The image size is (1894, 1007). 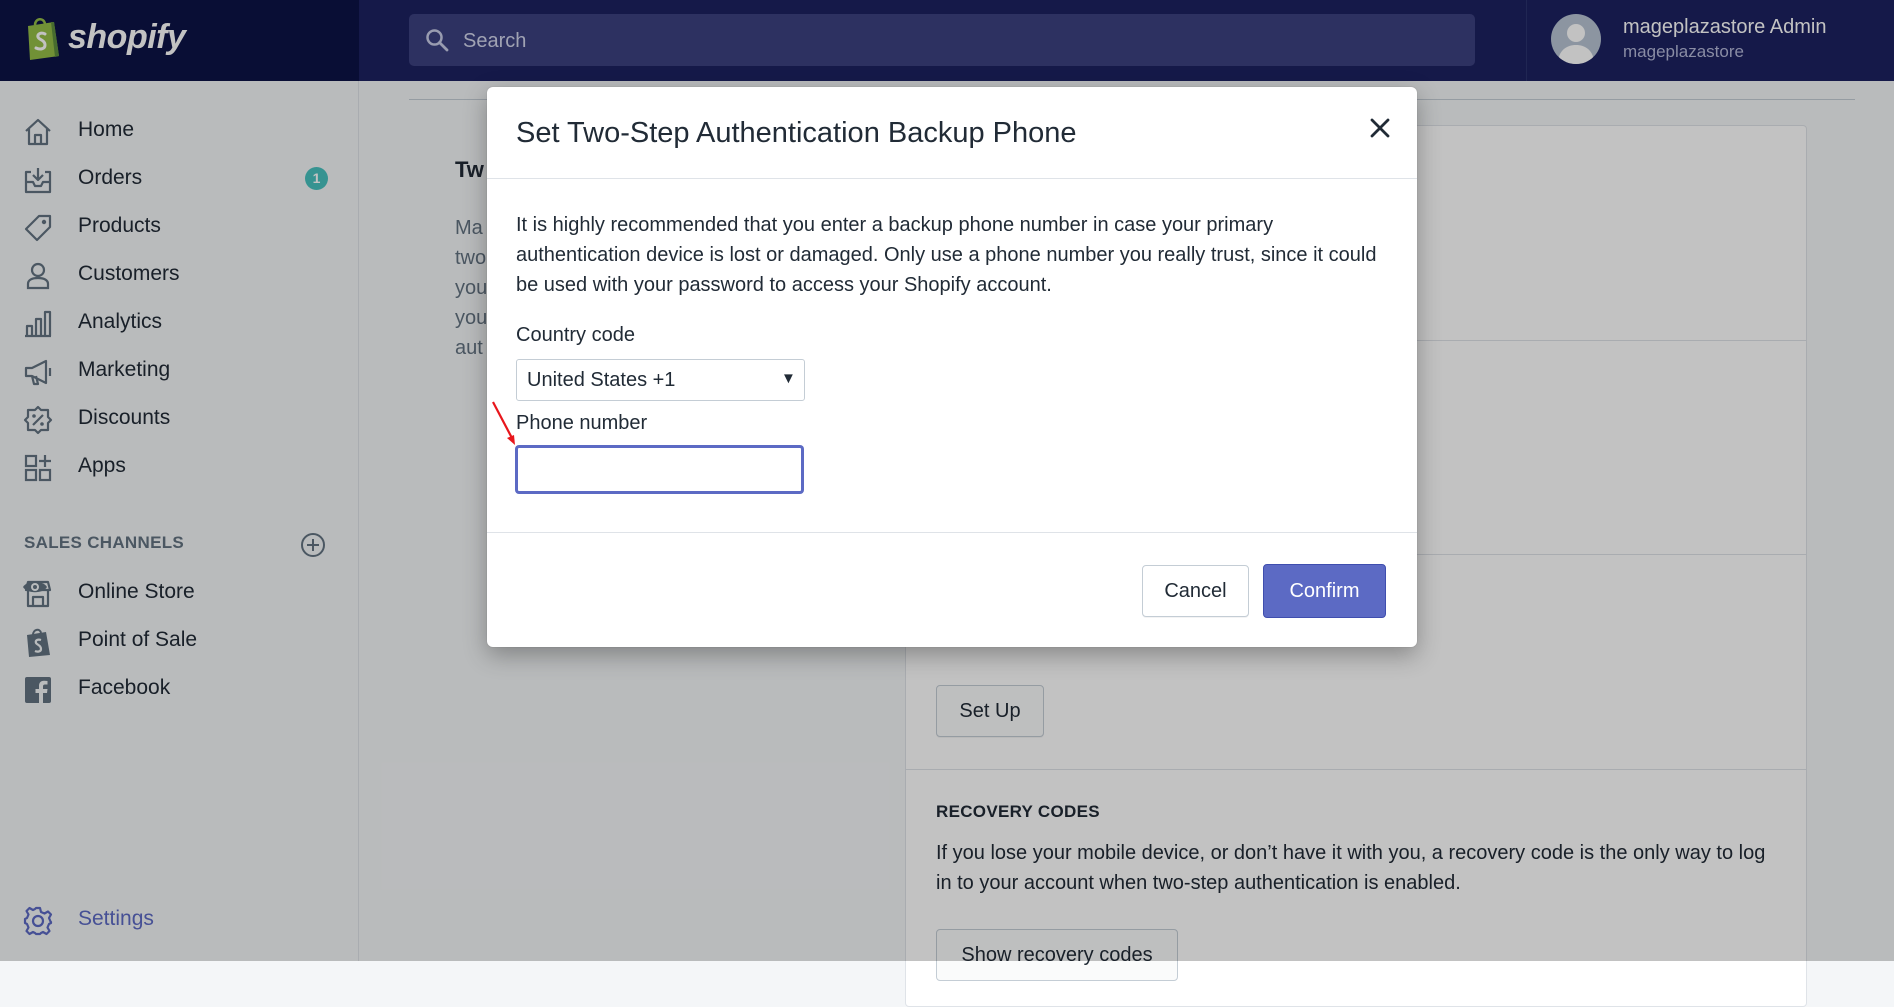 I want to click on phone-number-label: Phone number, so click(x=582, y=423).